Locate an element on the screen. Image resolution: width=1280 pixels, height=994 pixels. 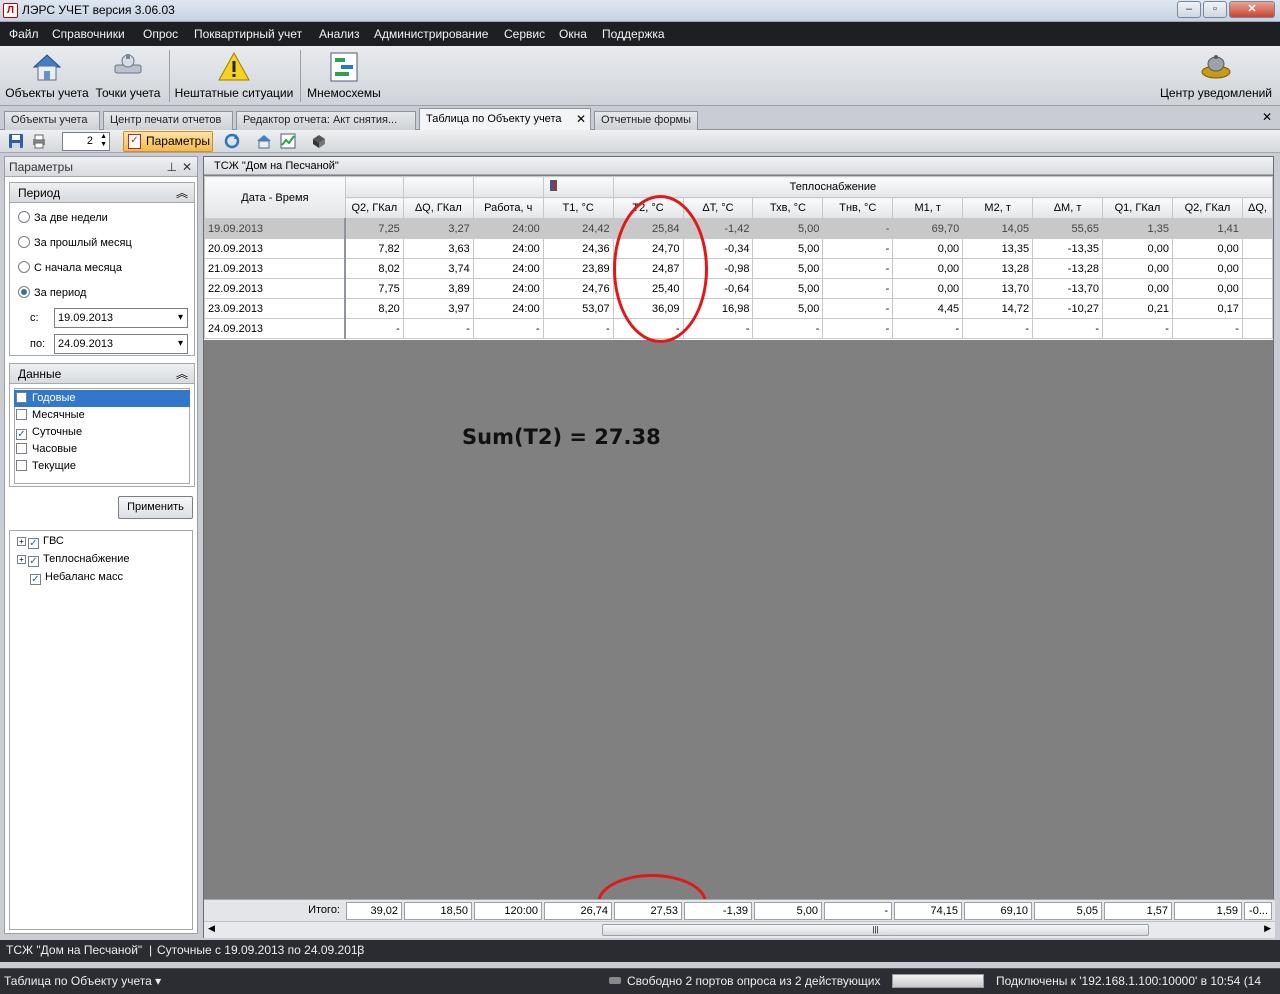
scroll-left-icon: ◀ is located at coordinates (211, 928).